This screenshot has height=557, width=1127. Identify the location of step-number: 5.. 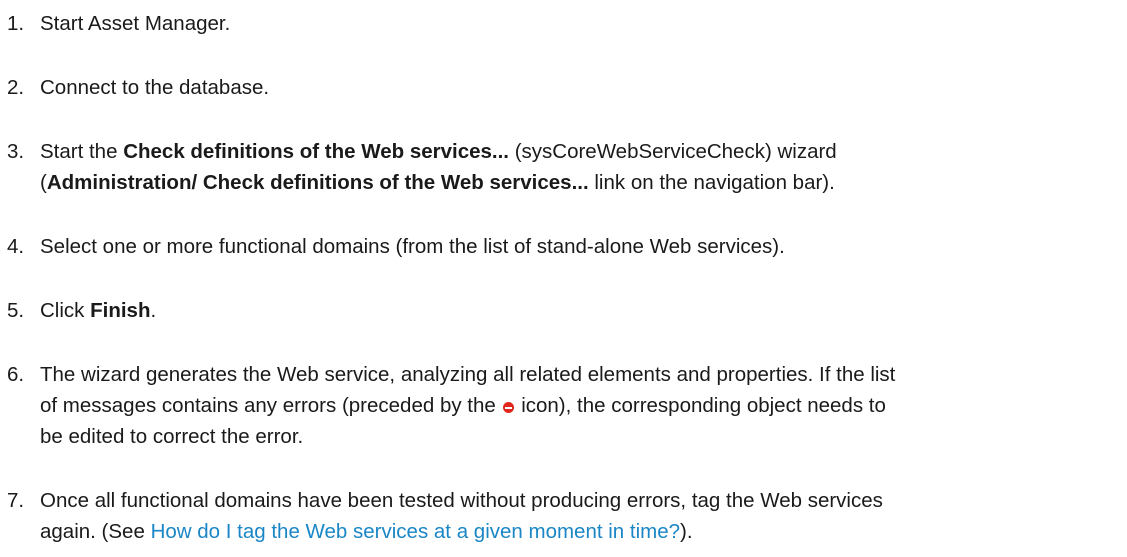
(16, 310).